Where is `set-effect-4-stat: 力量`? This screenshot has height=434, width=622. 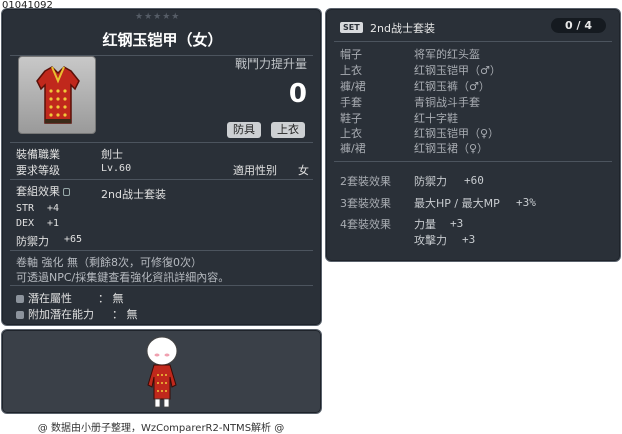
set-effect-4-stat: 力量 is located at coordinates (425, 224).